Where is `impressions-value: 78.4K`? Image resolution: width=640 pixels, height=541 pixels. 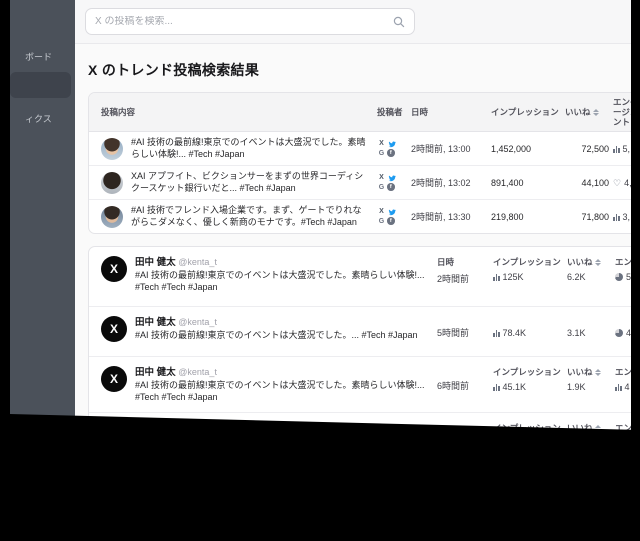 impressions-value: 78.4K is located at coordinates (514, 332).